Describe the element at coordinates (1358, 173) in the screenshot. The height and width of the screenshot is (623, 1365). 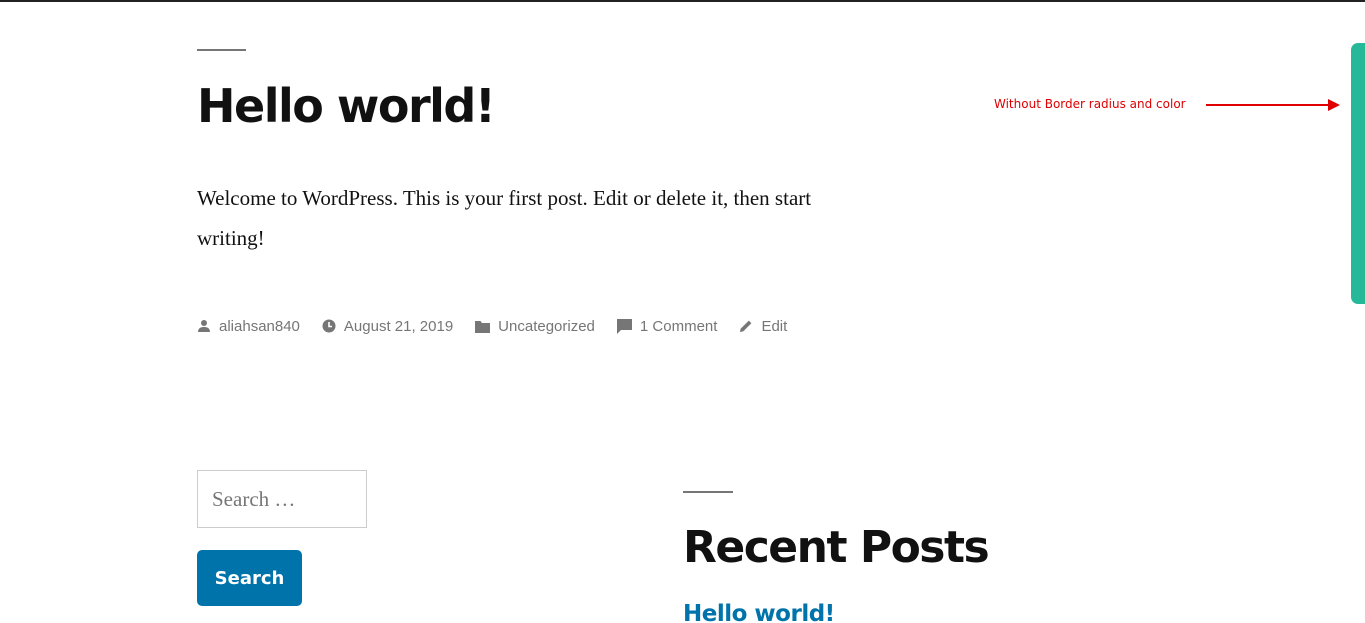
I see `scrollbar-thumb` at that location.